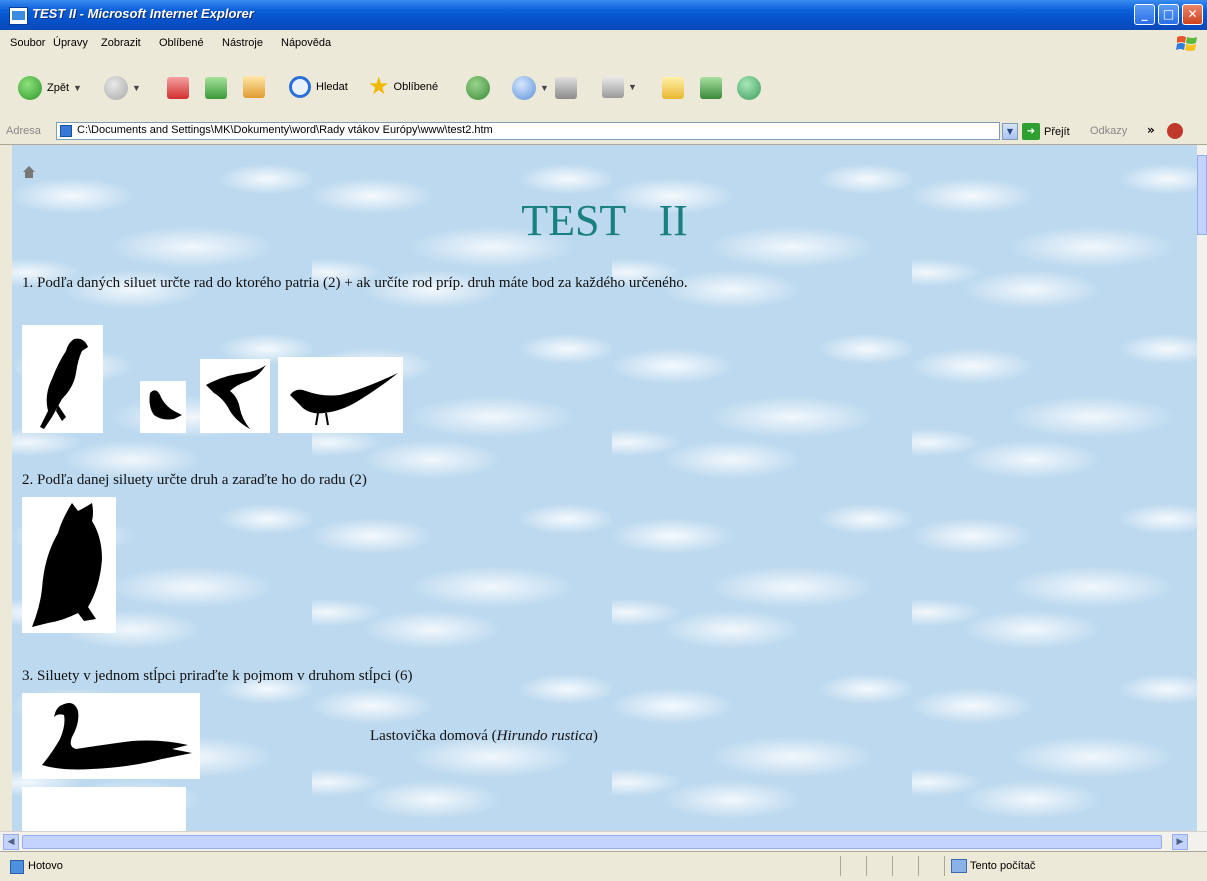 This screenshot has height=881, width=1207. What do you see at coordinates (673, 88) in the screenshot?
I see `folder-icon` at bounding box center [673, 88].